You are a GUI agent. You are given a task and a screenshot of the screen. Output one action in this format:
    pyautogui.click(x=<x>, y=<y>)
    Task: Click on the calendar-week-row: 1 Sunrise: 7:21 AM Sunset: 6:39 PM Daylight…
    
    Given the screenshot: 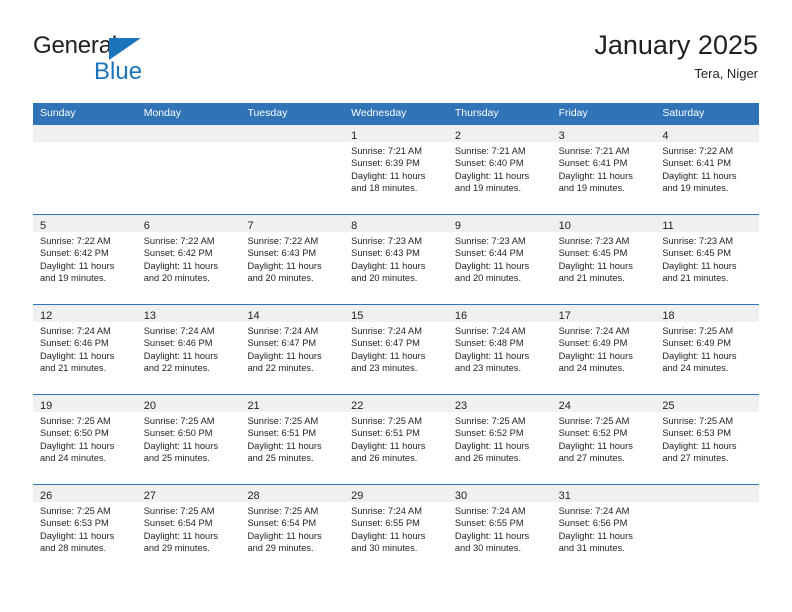 What is the action you would take?
    pyautogui.click(x=396, y=169)
    